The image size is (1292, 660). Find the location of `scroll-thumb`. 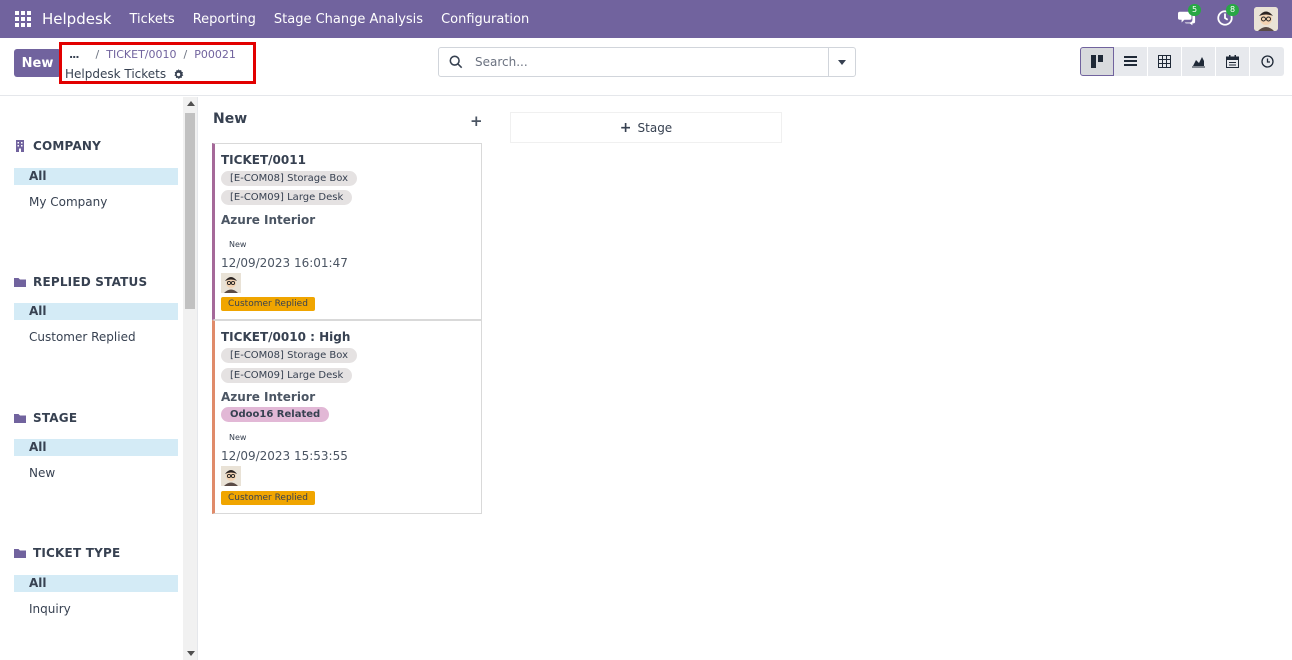

scroll-thumb is located at coordinates (190, 211).